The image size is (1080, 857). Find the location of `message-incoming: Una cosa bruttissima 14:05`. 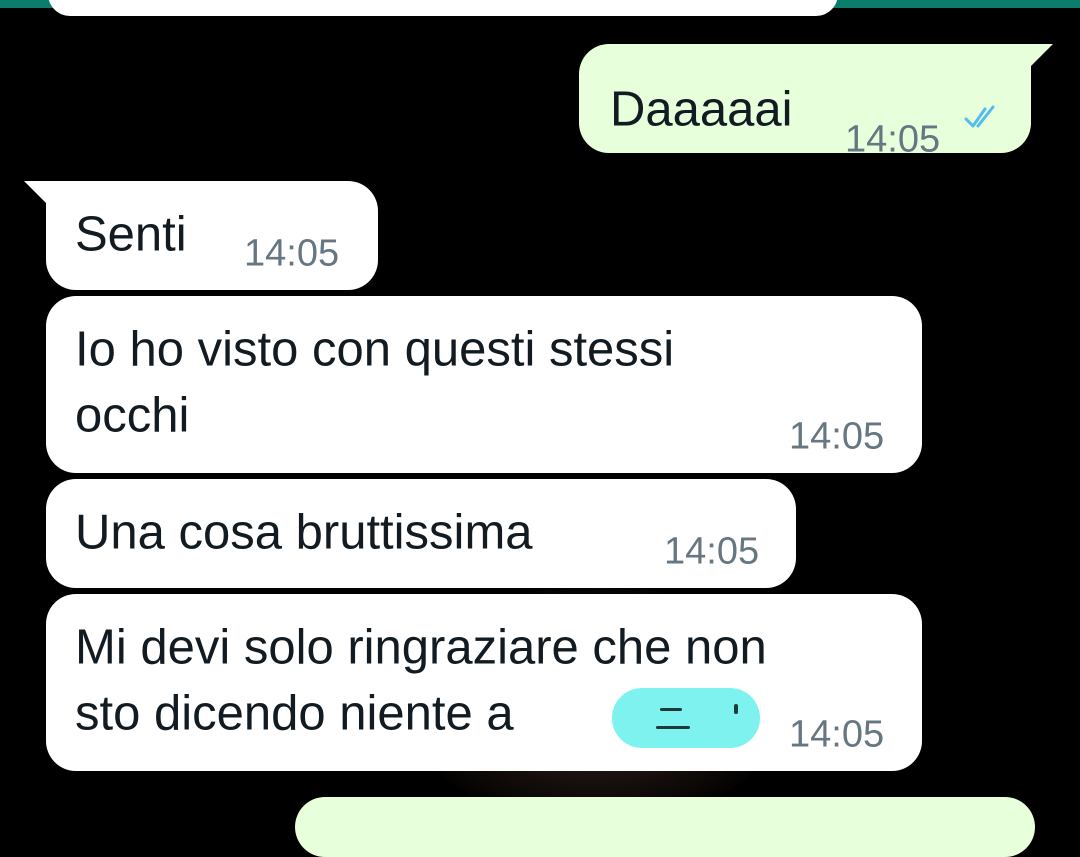

message-incoming: Una cosa bruttissima 14:05 is located at coordinates (421, 533).